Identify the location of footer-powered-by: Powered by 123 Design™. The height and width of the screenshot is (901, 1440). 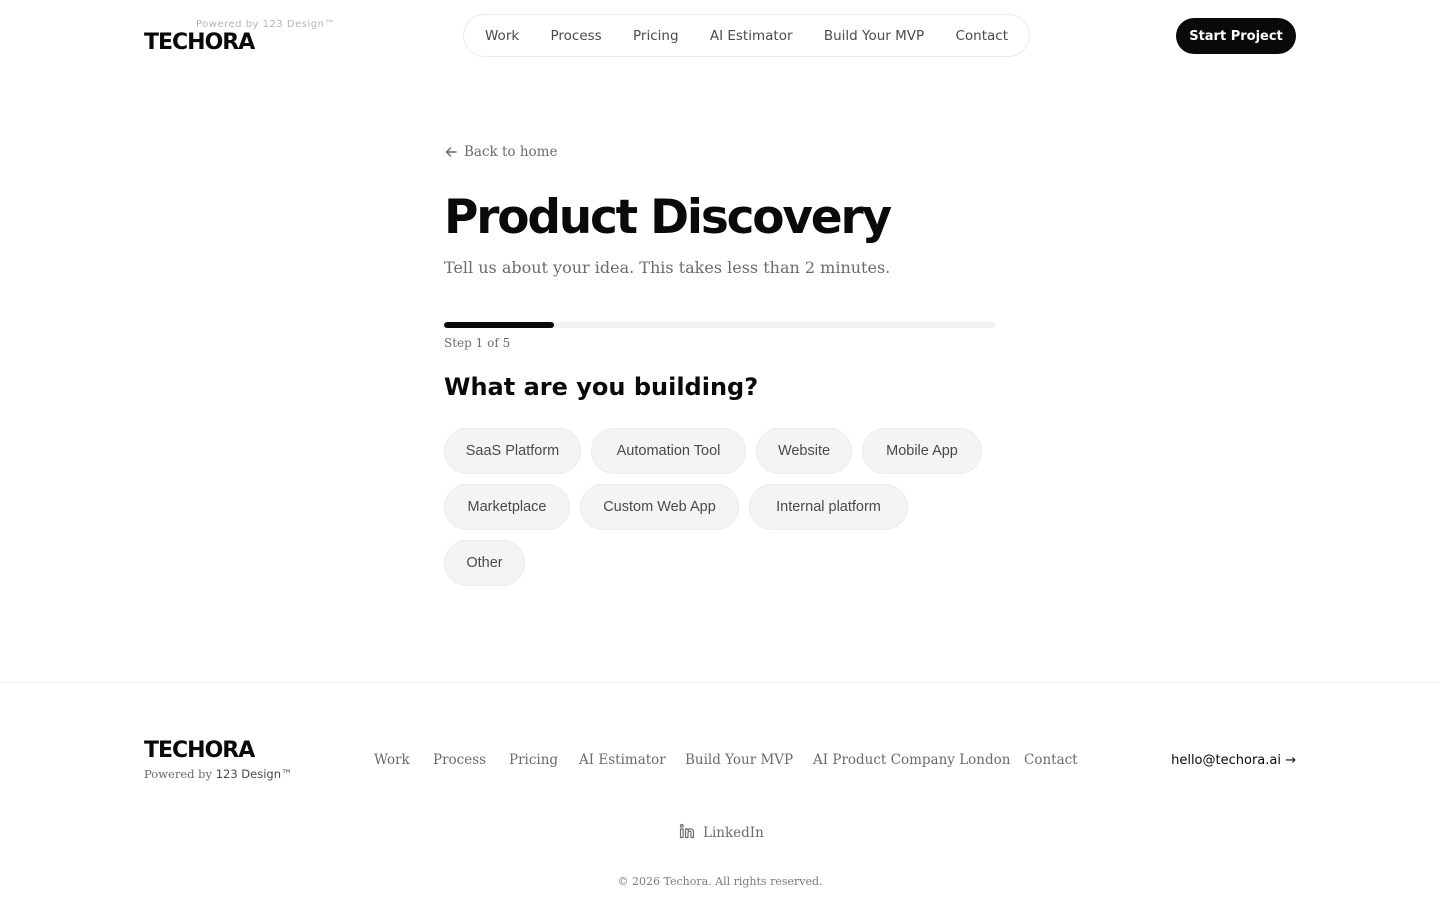
(218, 774).